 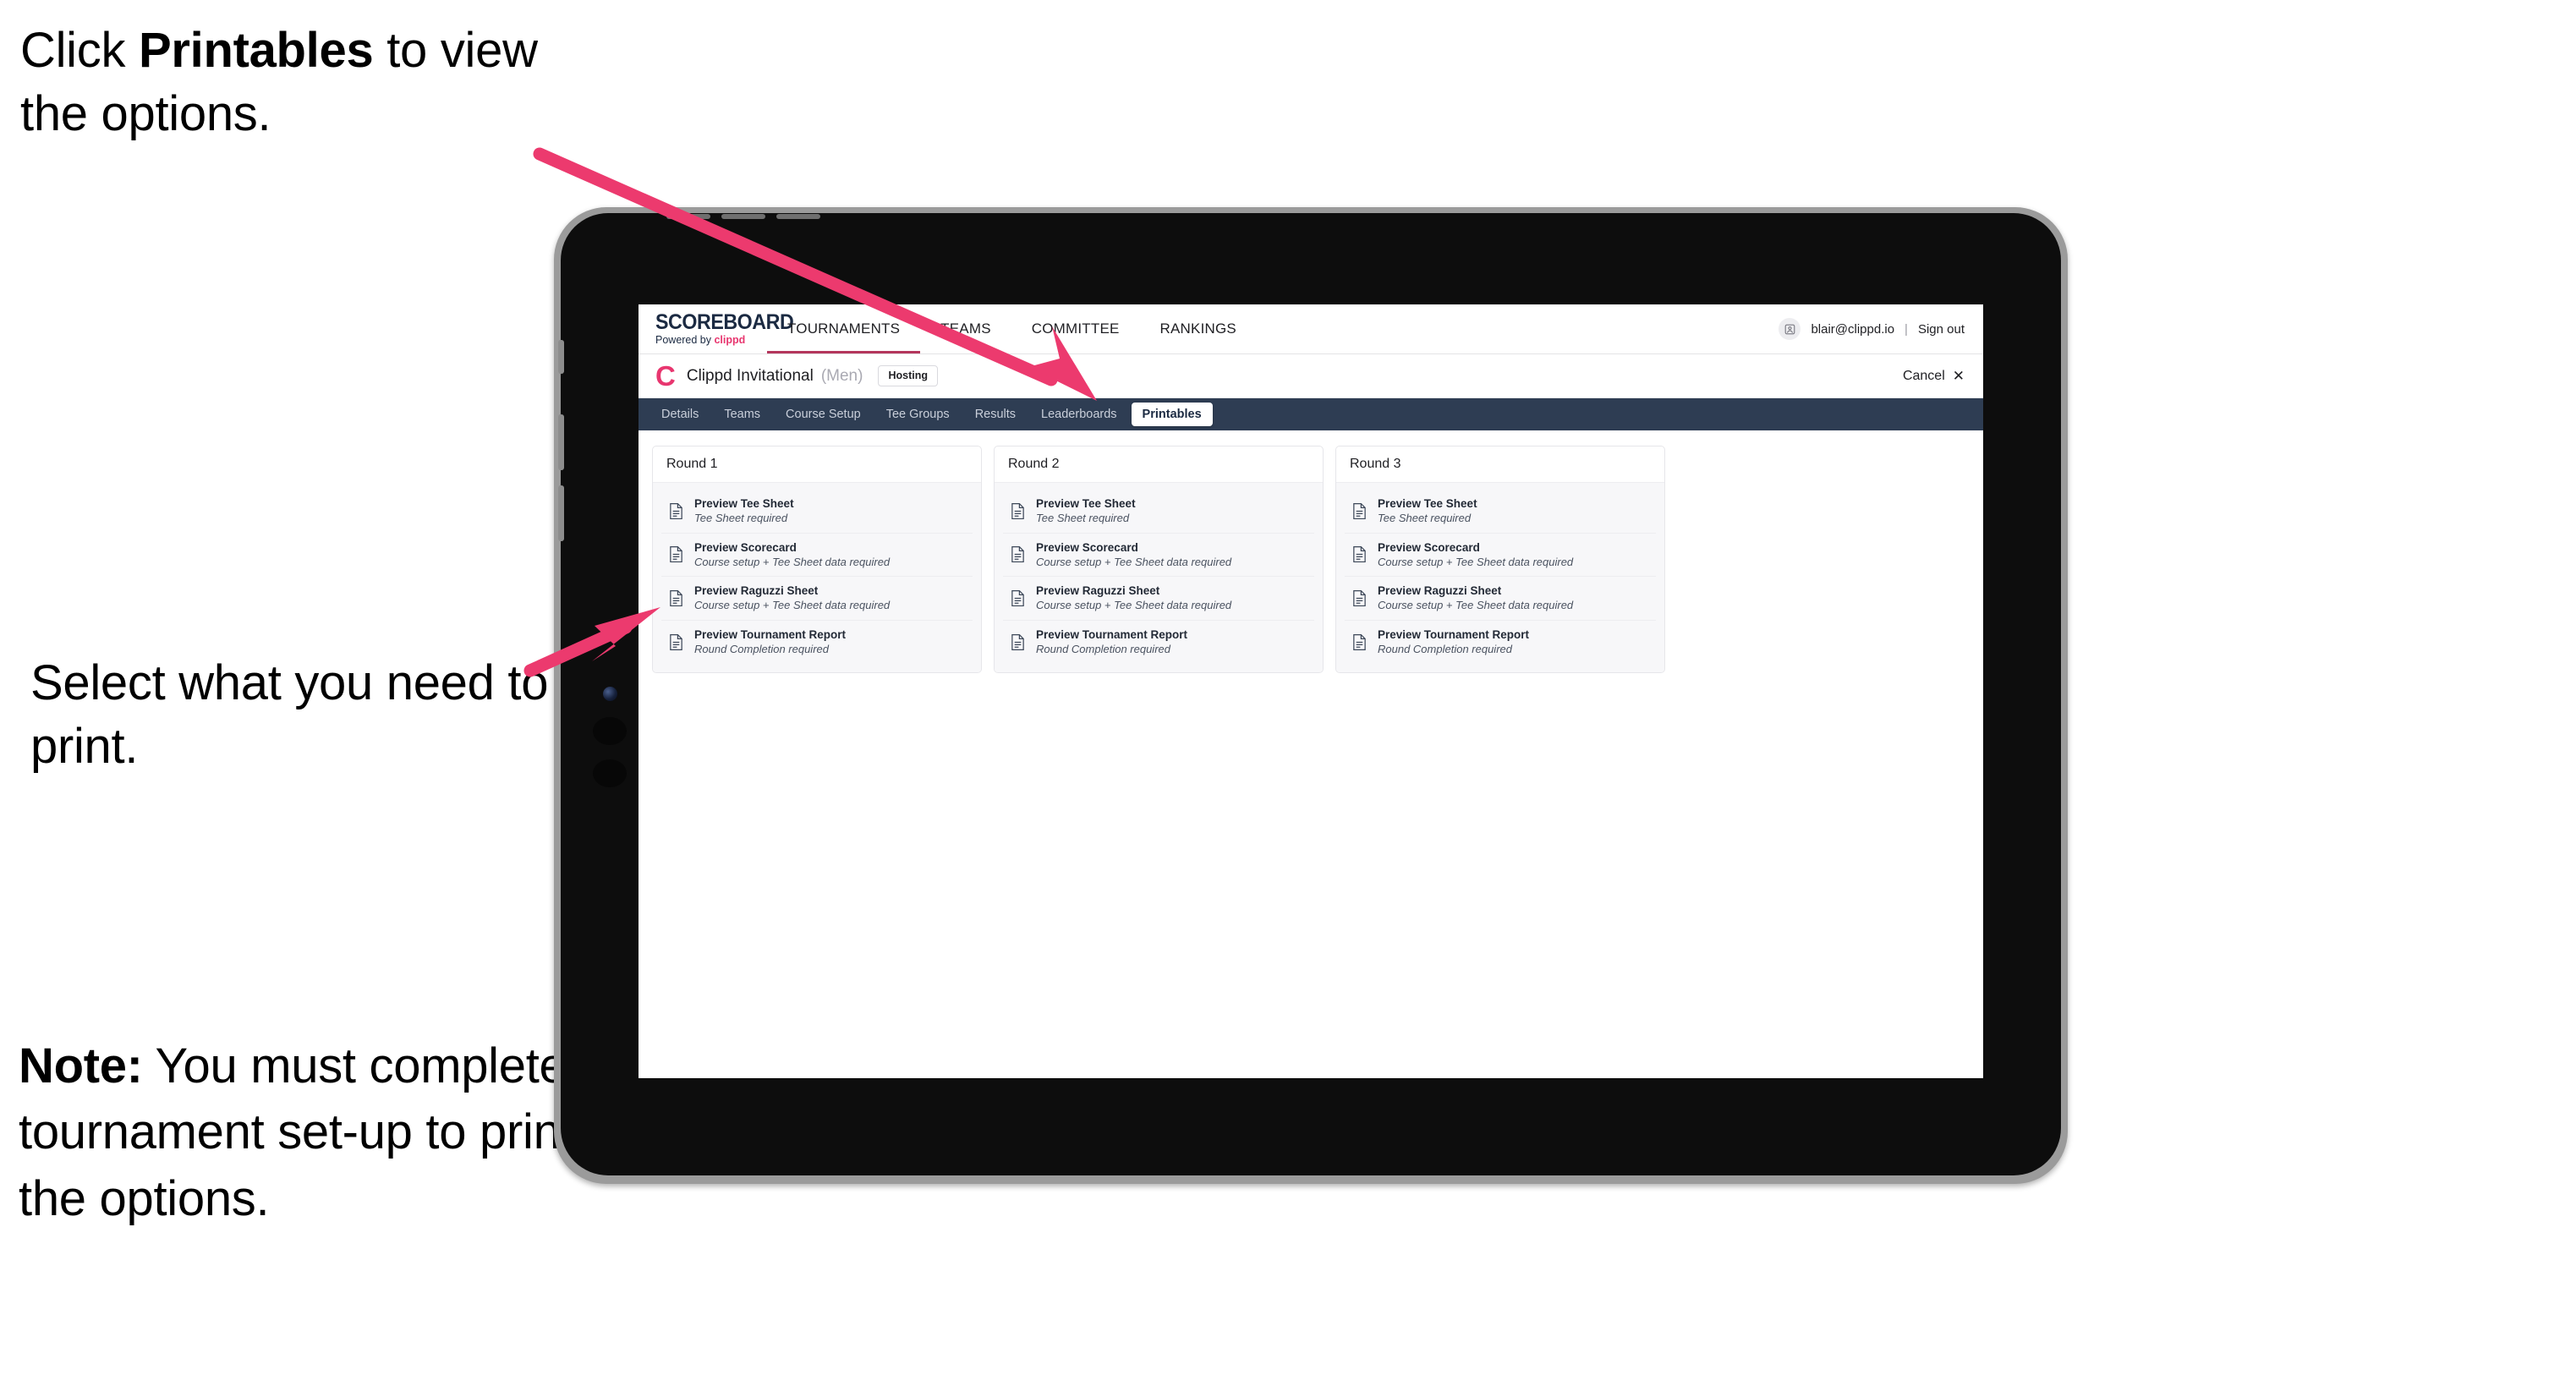 What do you see at coordinates (1159, 464) in the screenshot?
I see `round-title: Round 2` at bounding box center [1159, 464].